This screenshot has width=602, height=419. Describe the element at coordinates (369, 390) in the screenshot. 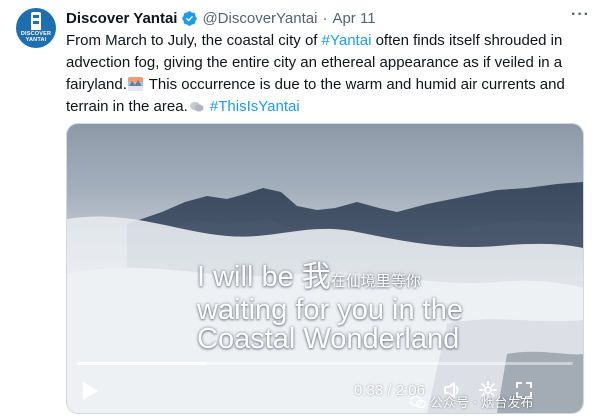

I see `current-time: 0:33` at that location.